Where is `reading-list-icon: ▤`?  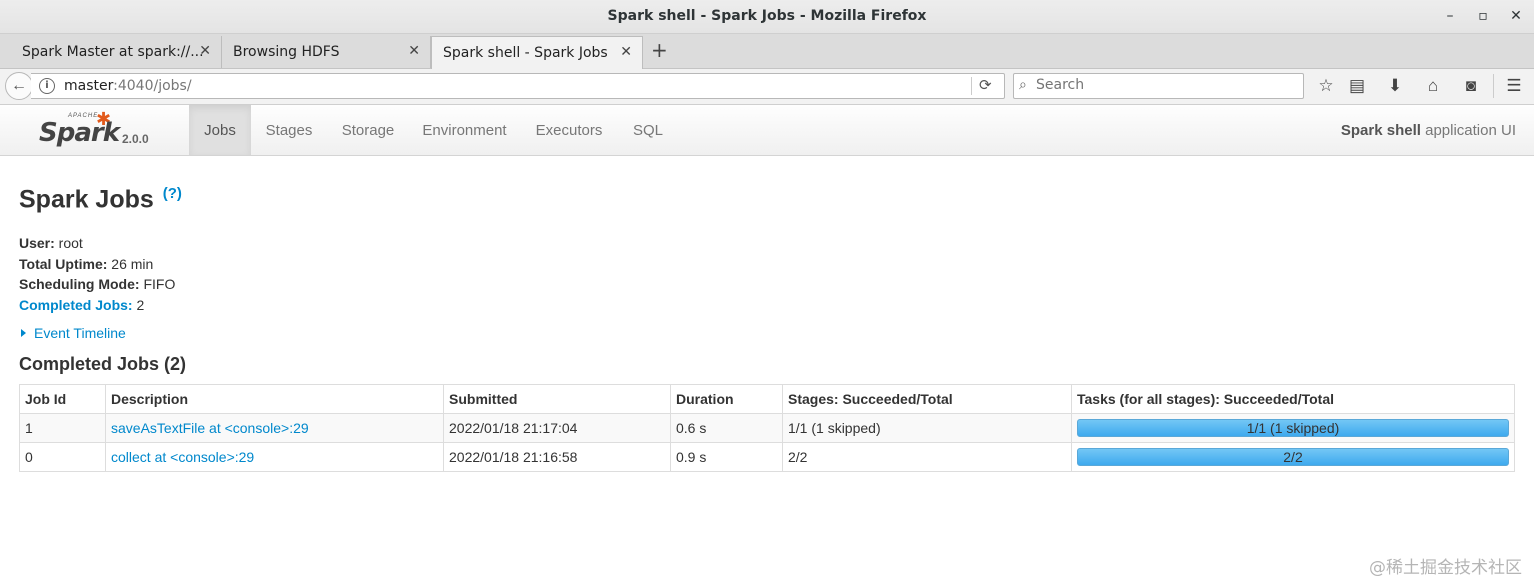
reading-list-icon: ▤ is located at coordinates (1357, 86).